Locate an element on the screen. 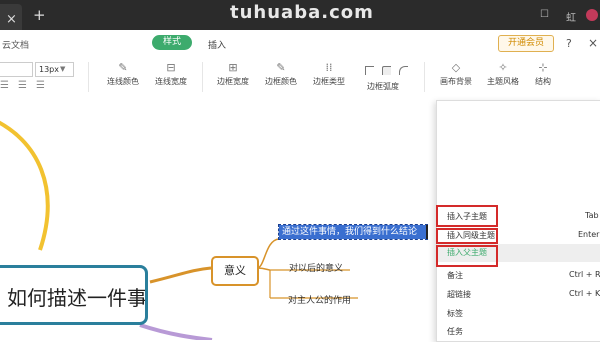  border-type-tool: ⁞⁞ 边框类型 is located at coordinates (329, 73).